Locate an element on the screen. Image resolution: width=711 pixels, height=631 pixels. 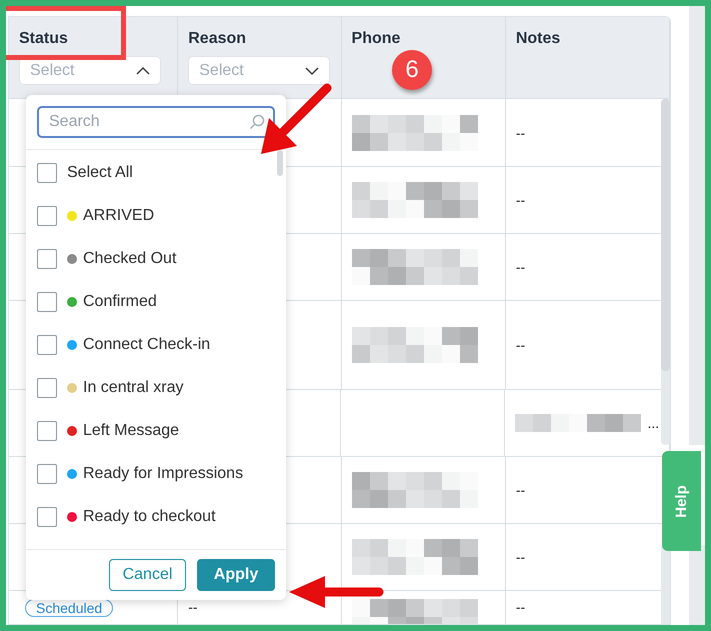
status-option: Checked Out is located at coordinates (156, 258).